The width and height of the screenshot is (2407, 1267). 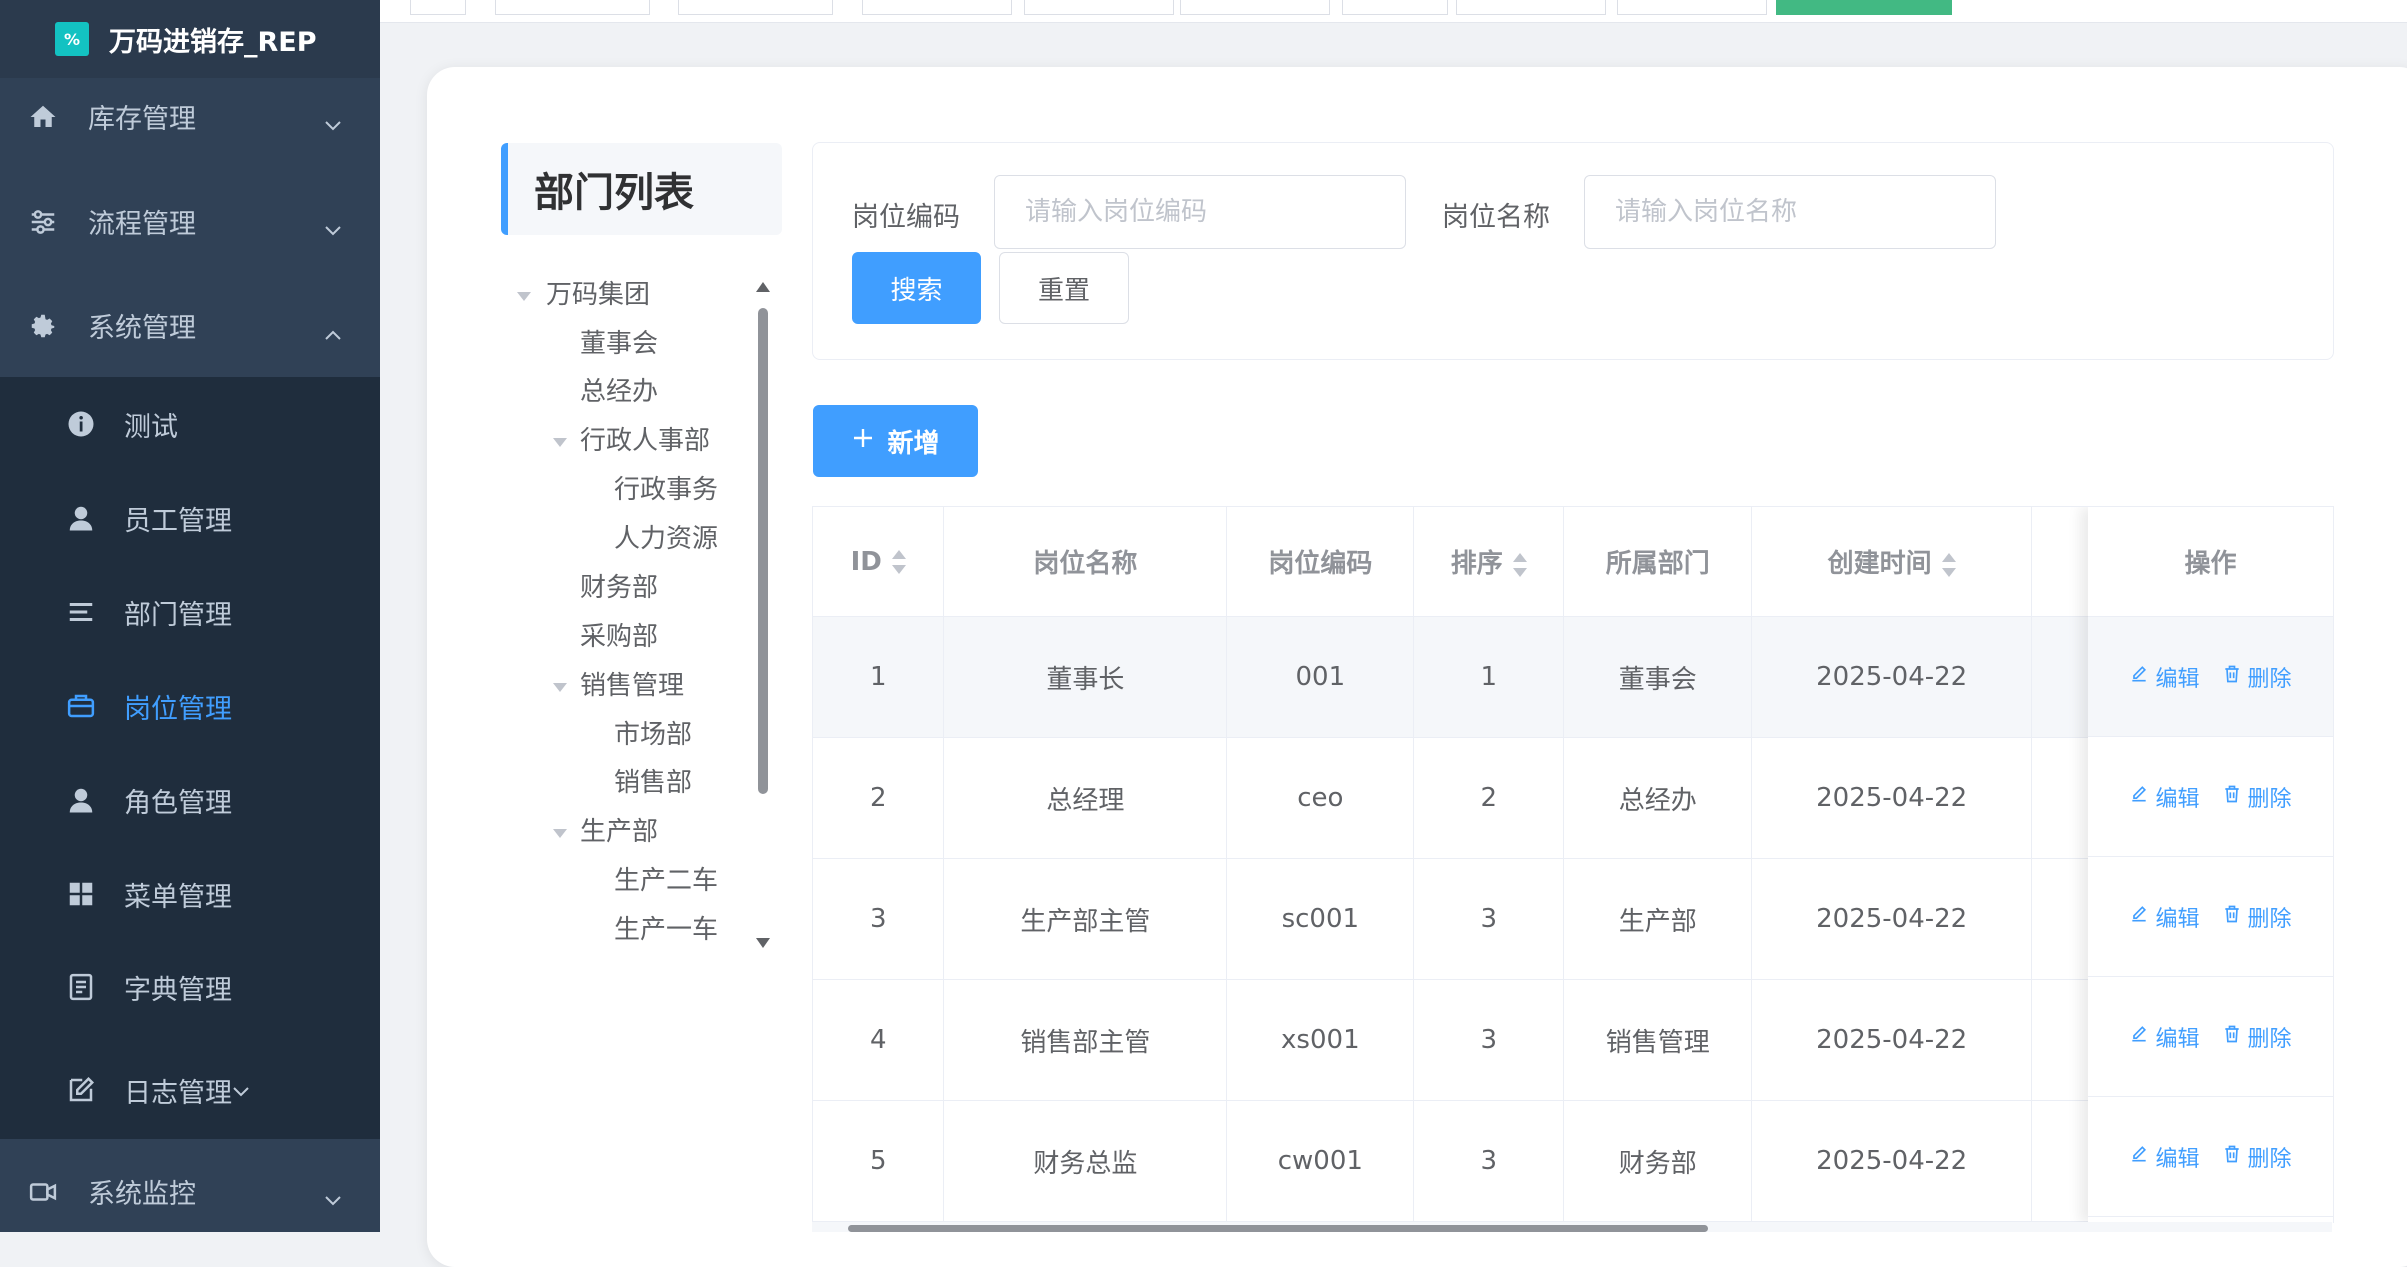 I want to click on position-name-input, so click(x=1790, y=212).